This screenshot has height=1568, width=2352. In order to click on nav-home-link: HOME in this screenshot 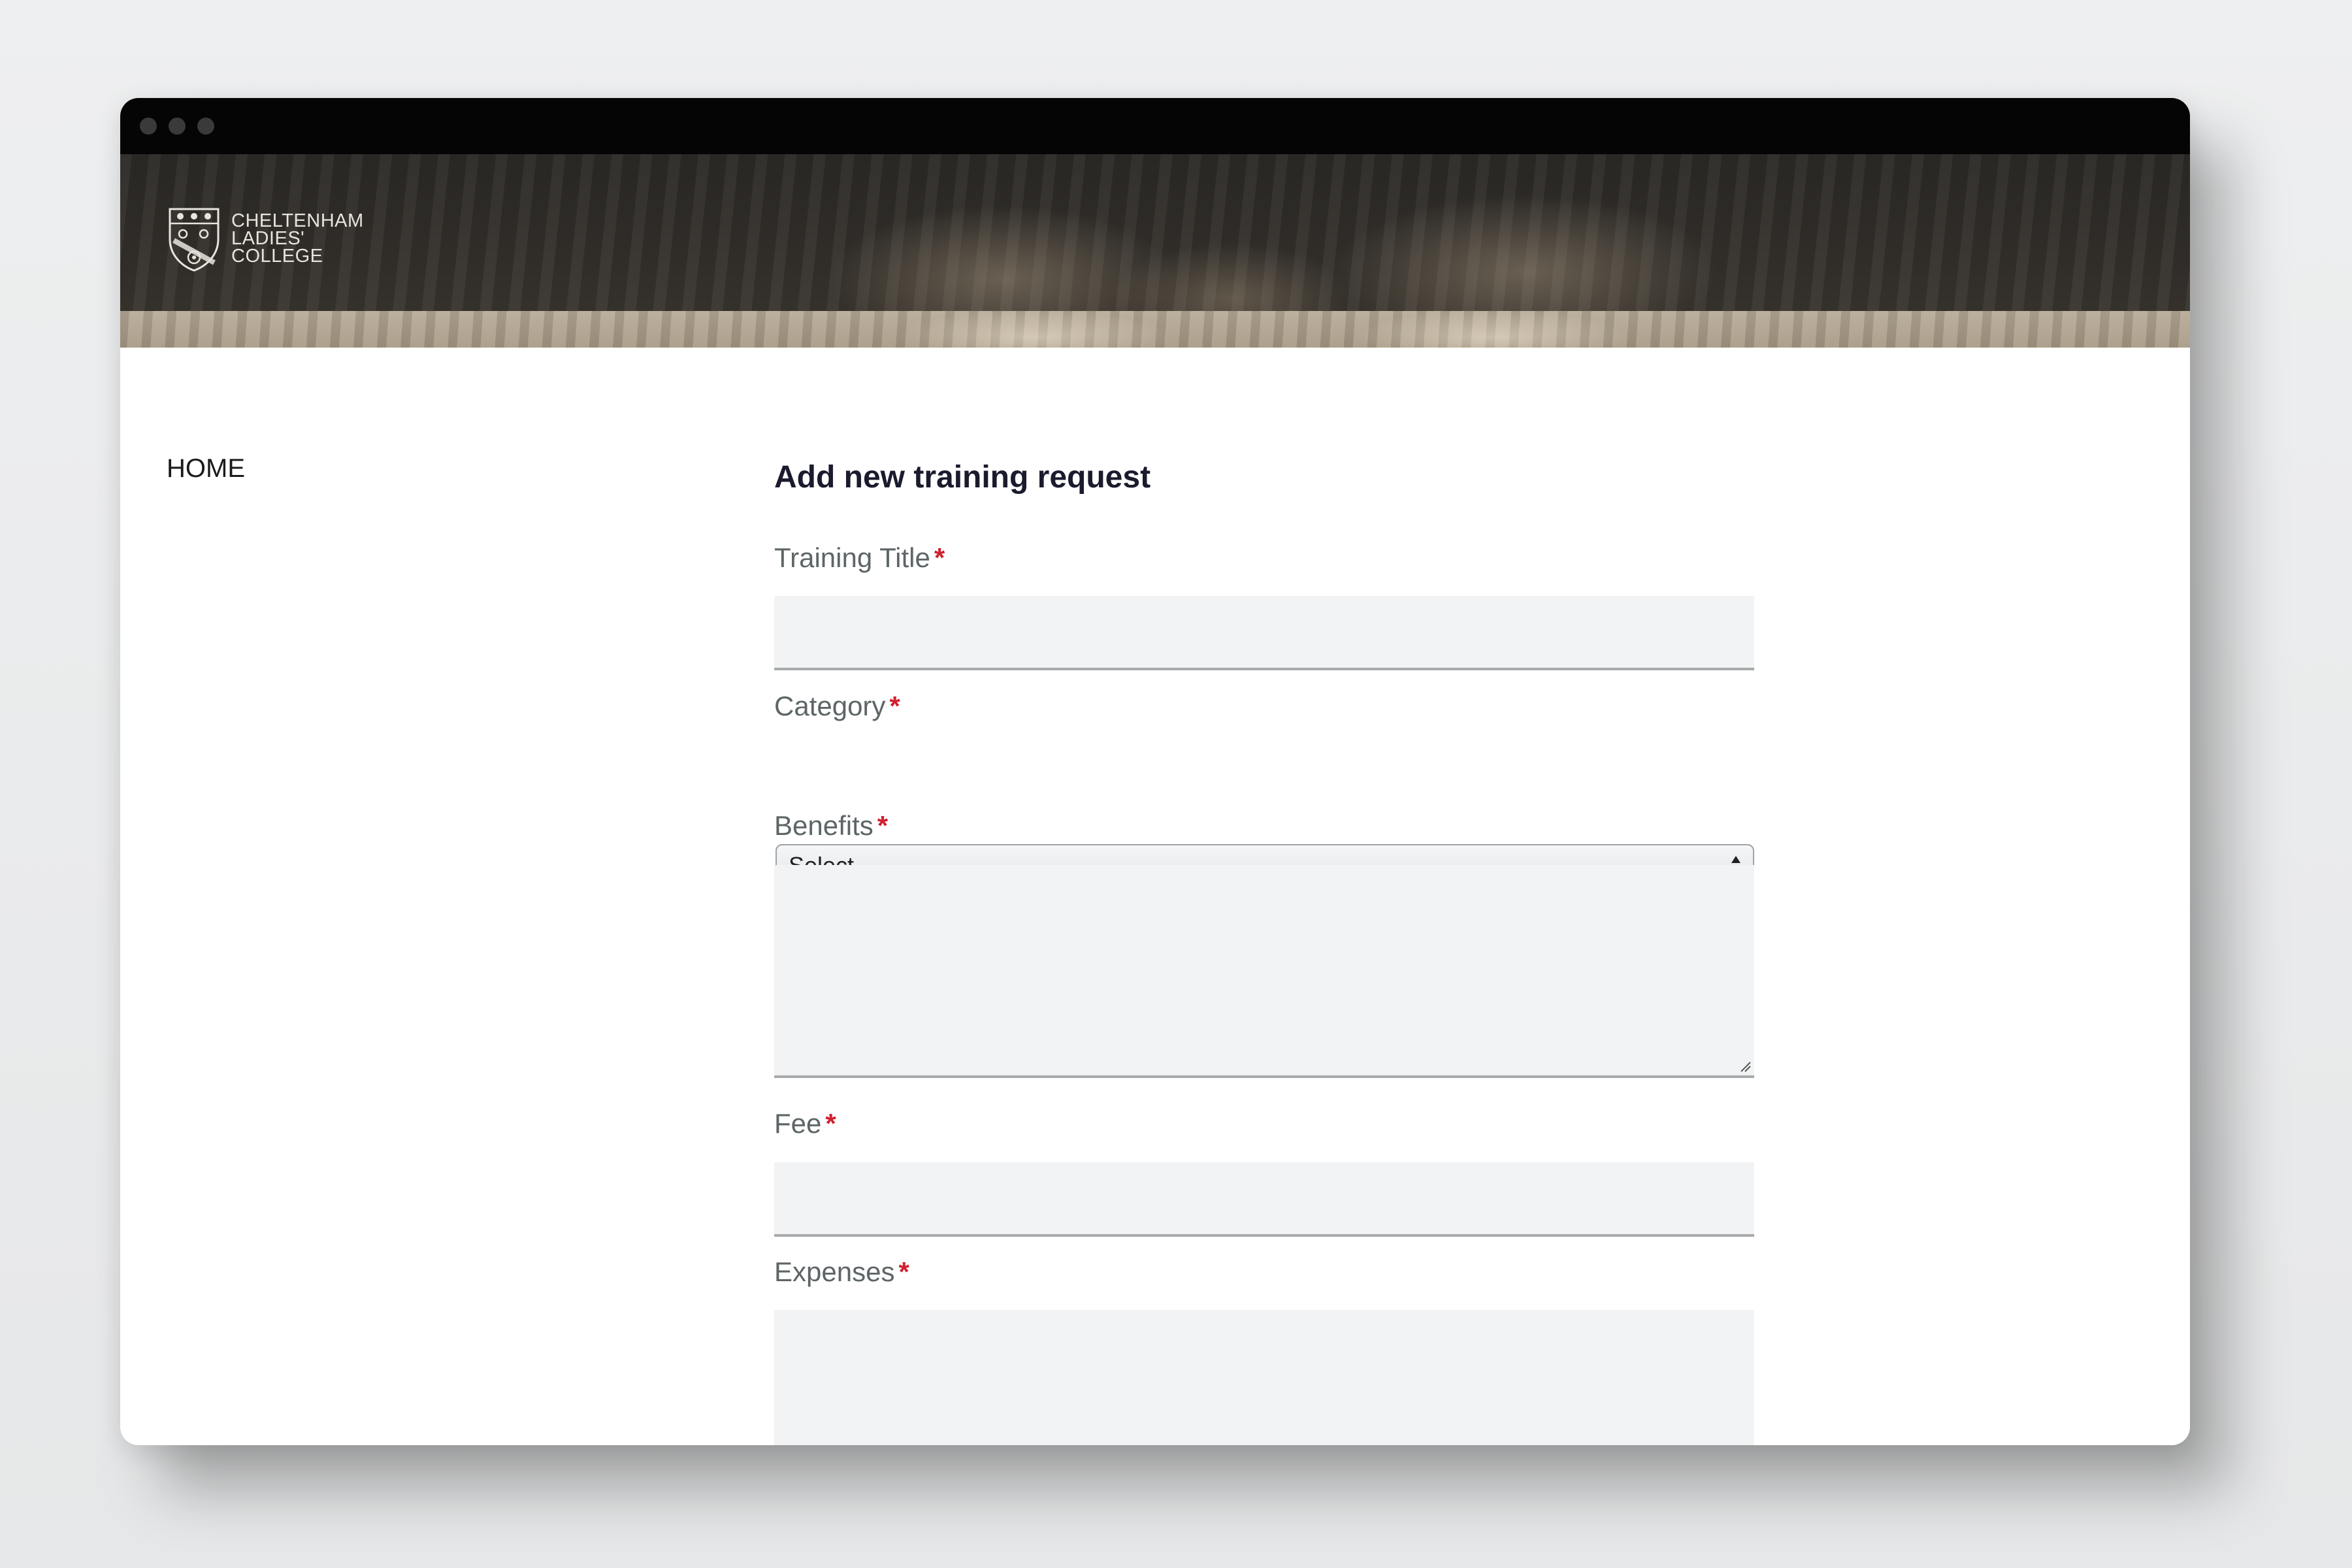, I will do `click(206, 468)`.